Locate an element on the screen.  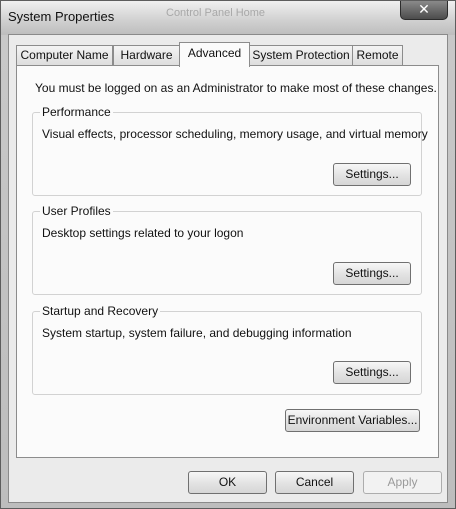
tab-remote: Remote is located at coordinates (377, 55).